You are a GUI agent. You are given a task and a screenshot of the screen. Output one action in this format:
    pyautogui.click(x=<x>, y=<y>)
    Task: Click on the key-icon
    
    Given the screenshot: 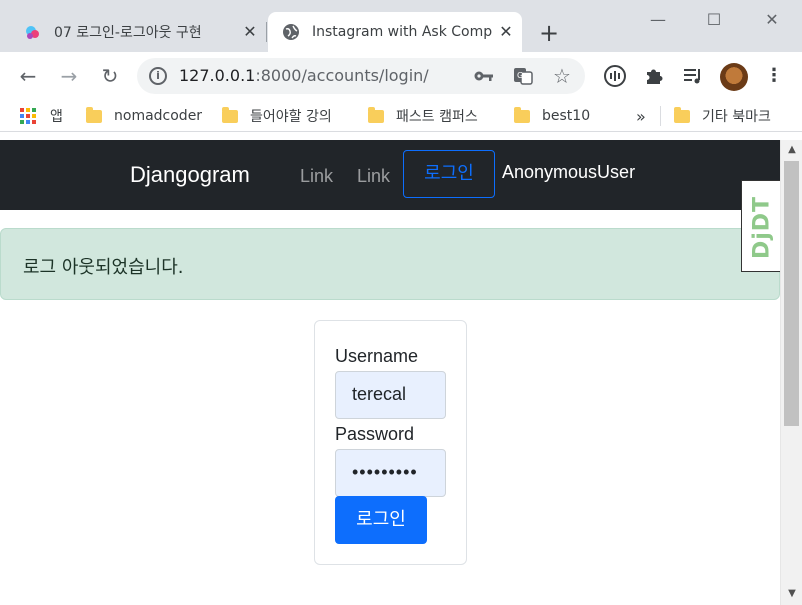 What is the action you would take?
    pyautogui.click(x=484, y=76)
    